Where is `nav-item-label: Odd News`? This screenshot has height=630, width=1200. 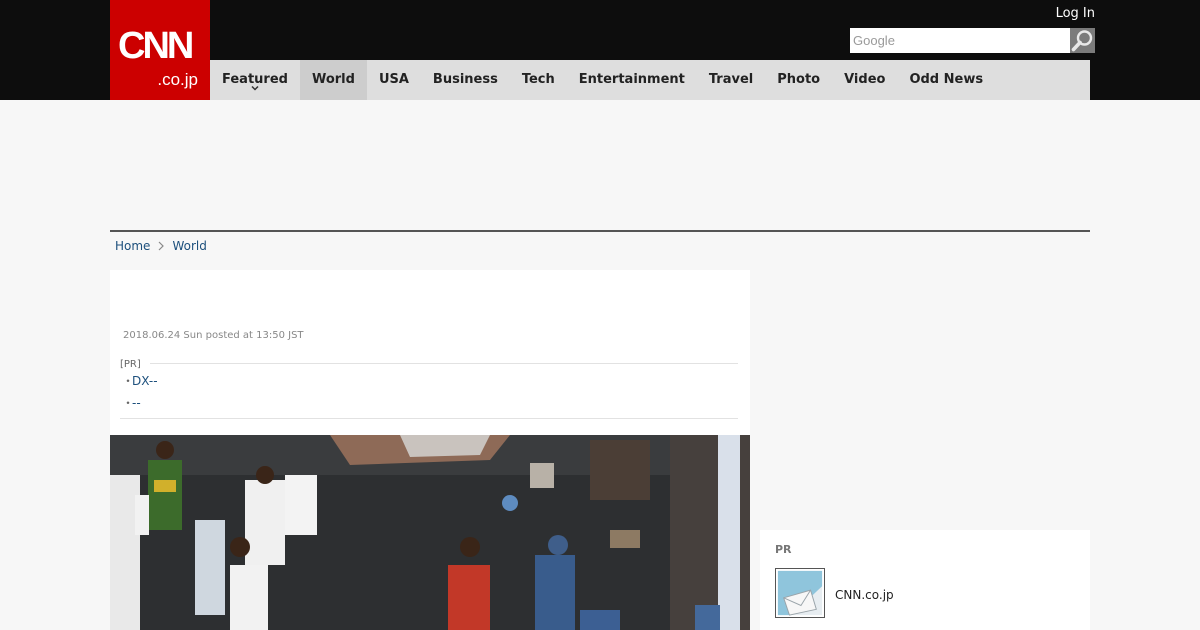 nav-item-label: Odd News is located at coordinates (946, 79).